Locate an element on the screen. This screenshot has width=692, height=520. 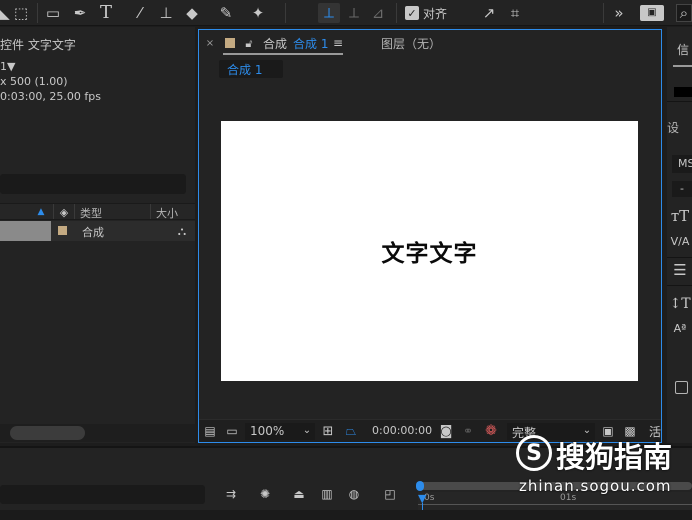
canvas-text-layer: 文字文字 is located at coordinates (430, 251).